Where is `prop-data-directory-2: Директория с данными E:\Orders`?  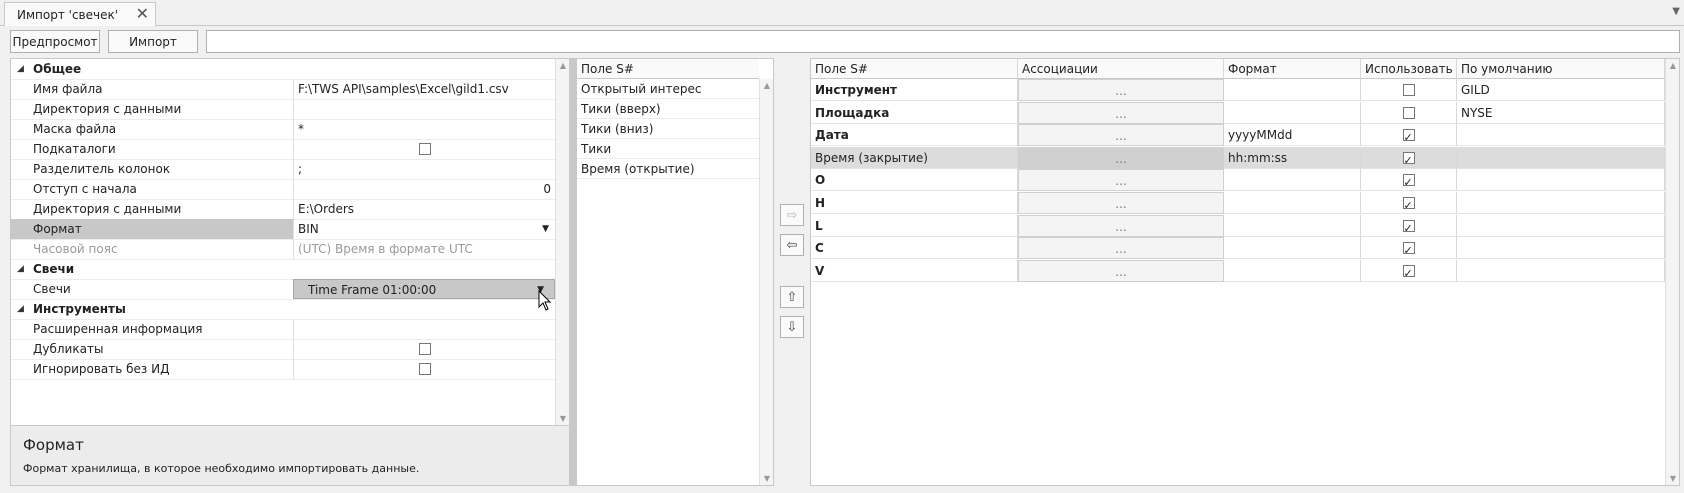 prop-data-directory-2: Директория с данными E:\Orders is located at coordinates (283, 209).